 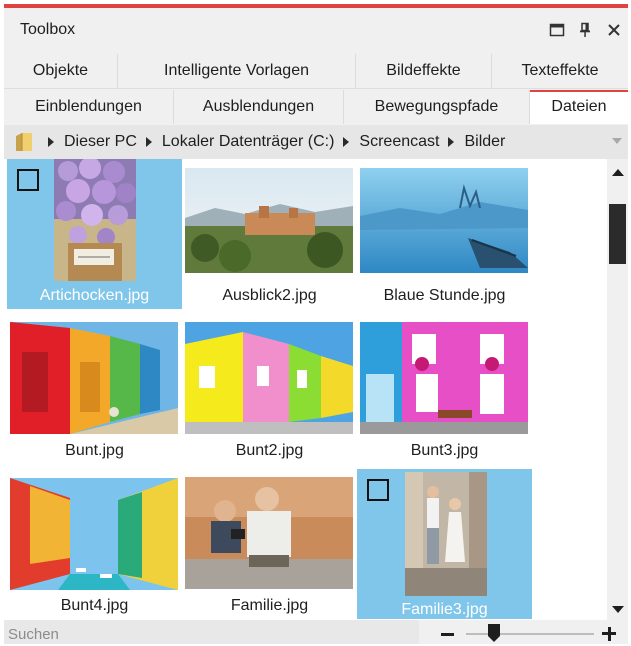 What do you see at coordinates (484, 142) in the screenshot?
I see `breadcrumb-bilder: Bilder` at bounding box center [484, 142].